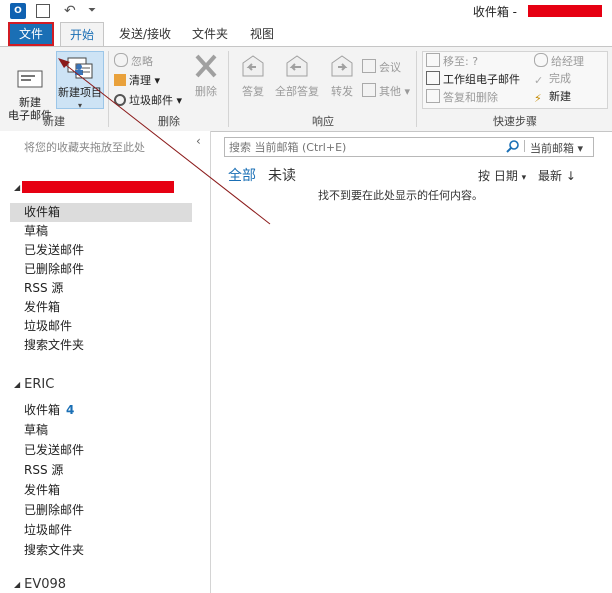 The height and width of the screenshot is (593, 612). I want to click on team-email-label: 工作组电子邮件, so click(481, 79).